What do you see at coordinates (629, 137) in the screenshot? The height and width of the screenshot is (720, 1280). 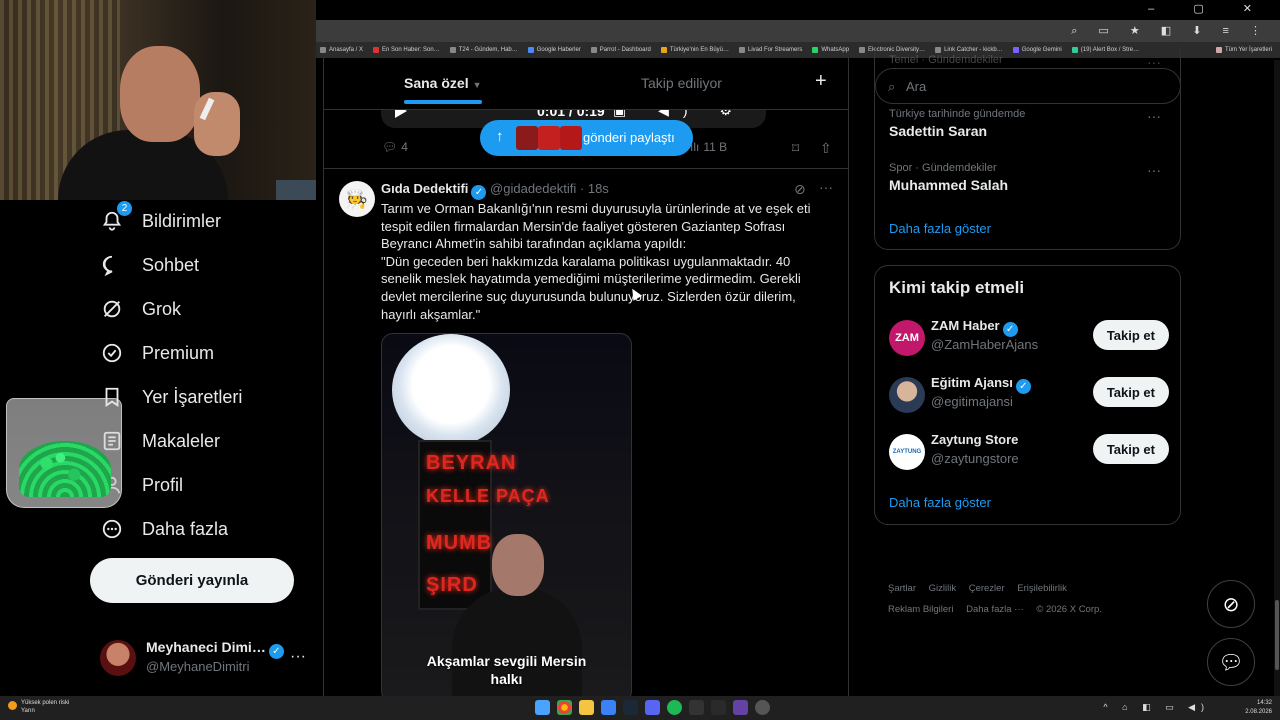 I see `toast-text: gönderi paylaştı` at bounding box center [629, 137].